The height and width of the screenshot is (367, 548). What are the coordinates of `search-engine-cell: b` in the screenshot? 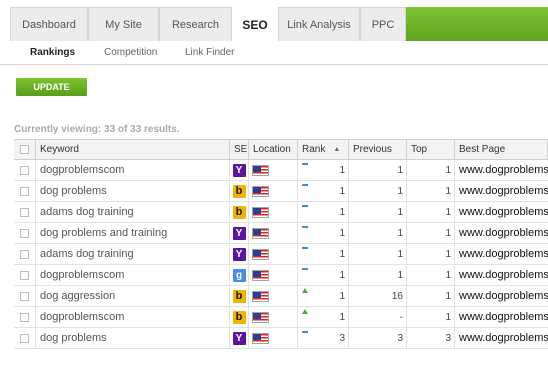 It's located at (239, 296).